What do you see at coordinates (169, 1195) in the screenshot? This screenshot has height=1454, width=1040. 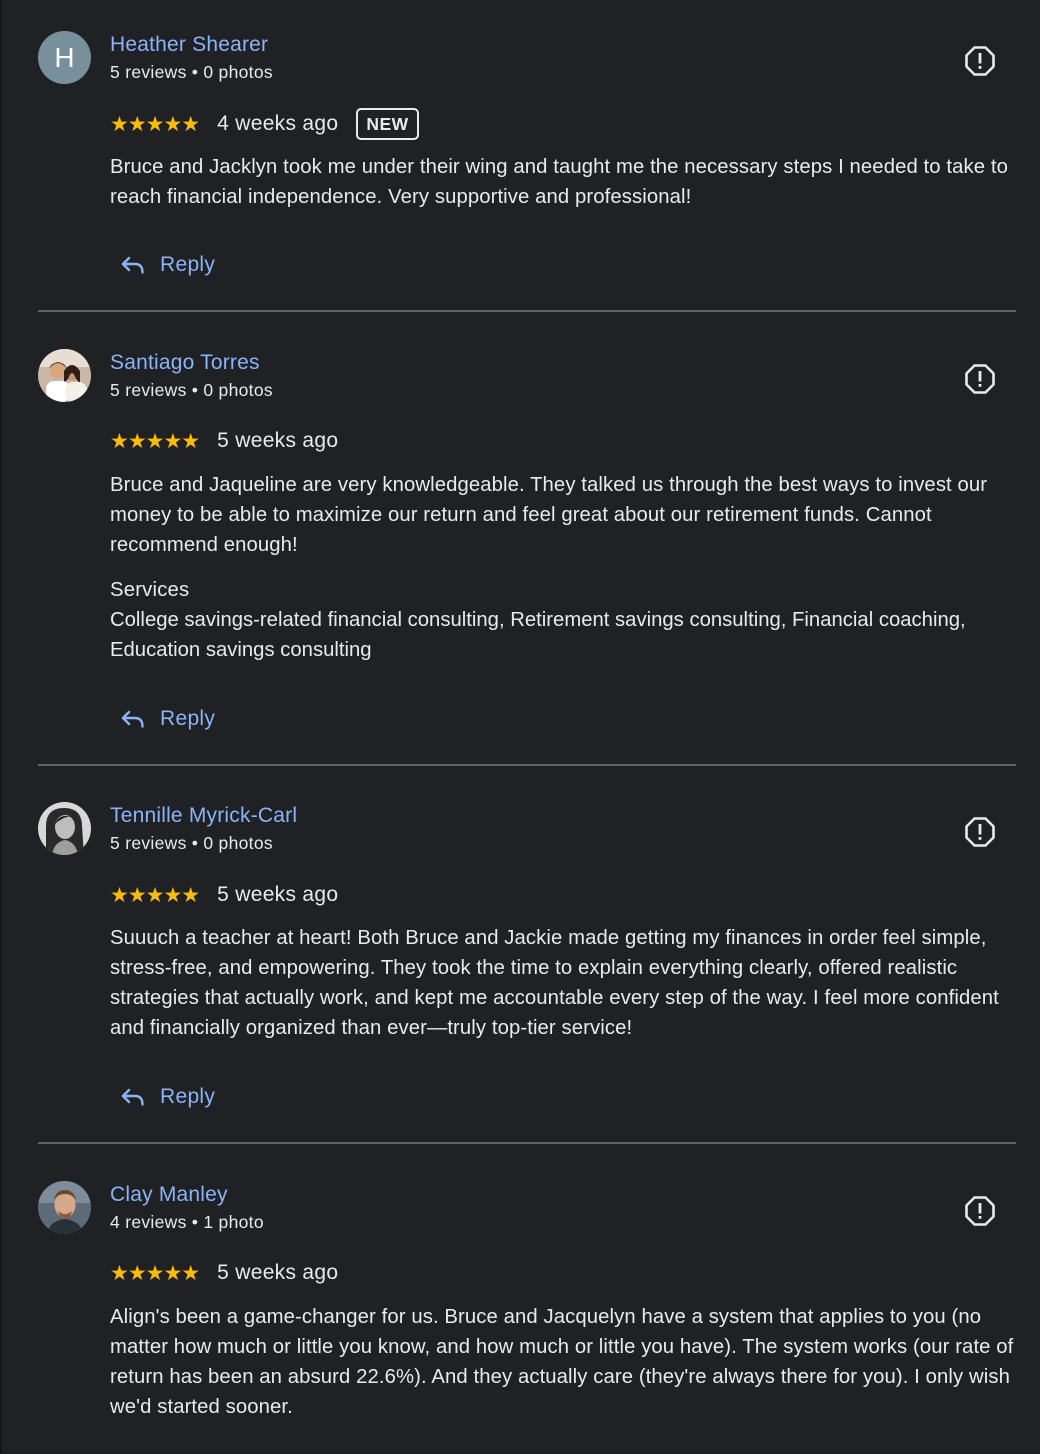 I see `reviewer-name: Clay Manley` at bounding box center [169, 1195].